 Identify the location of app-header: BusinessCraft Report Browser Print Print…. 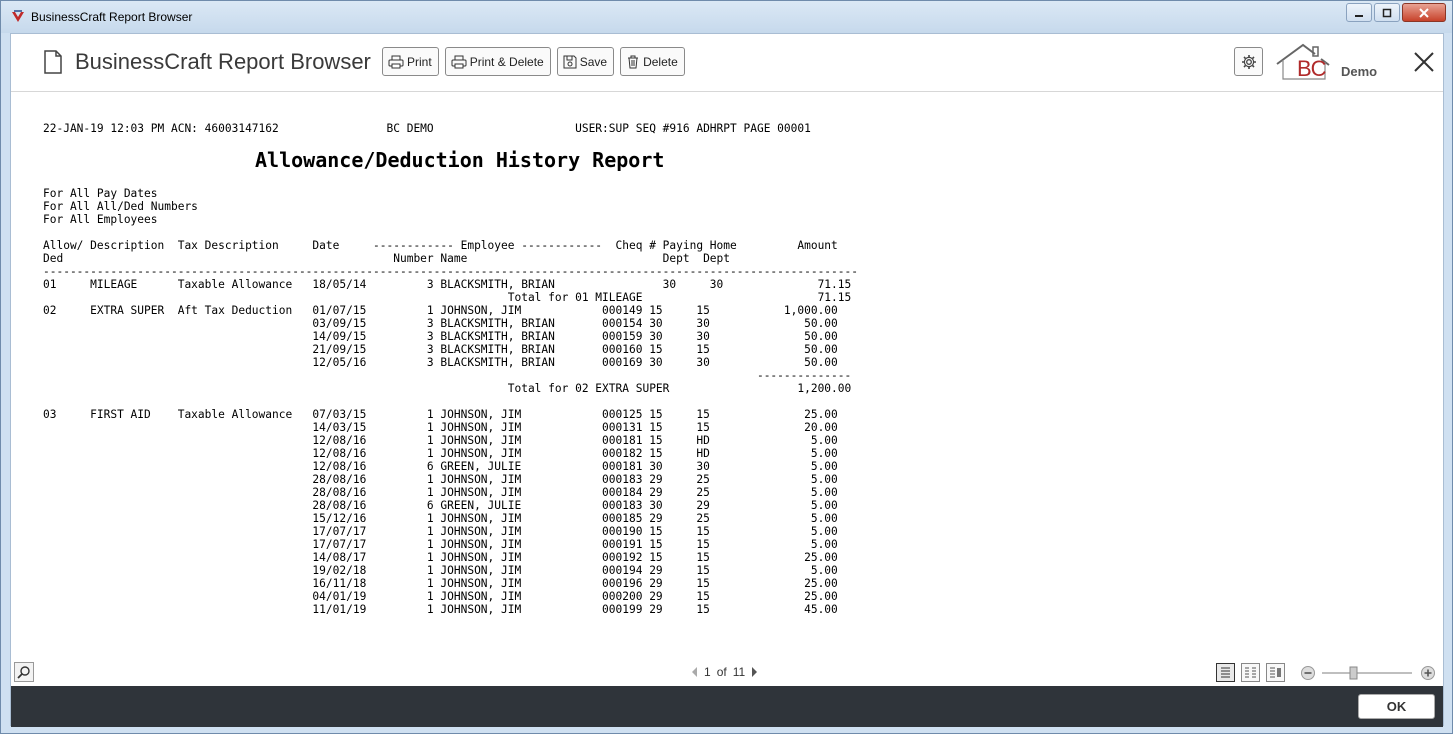
(727, 63).